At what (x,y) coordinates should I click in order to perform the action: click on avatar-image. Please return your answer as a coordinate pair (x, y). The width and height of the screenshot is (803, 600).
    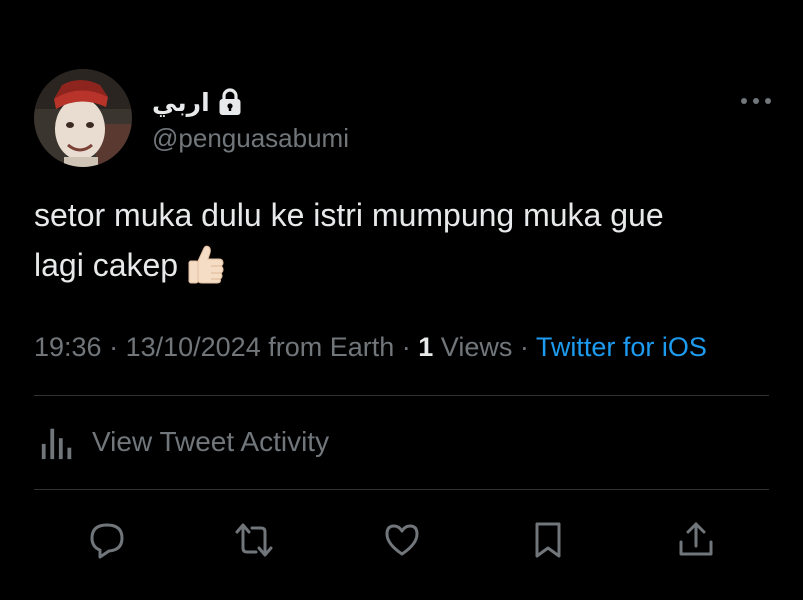
    Looking at the image, I should click on (83, 118).